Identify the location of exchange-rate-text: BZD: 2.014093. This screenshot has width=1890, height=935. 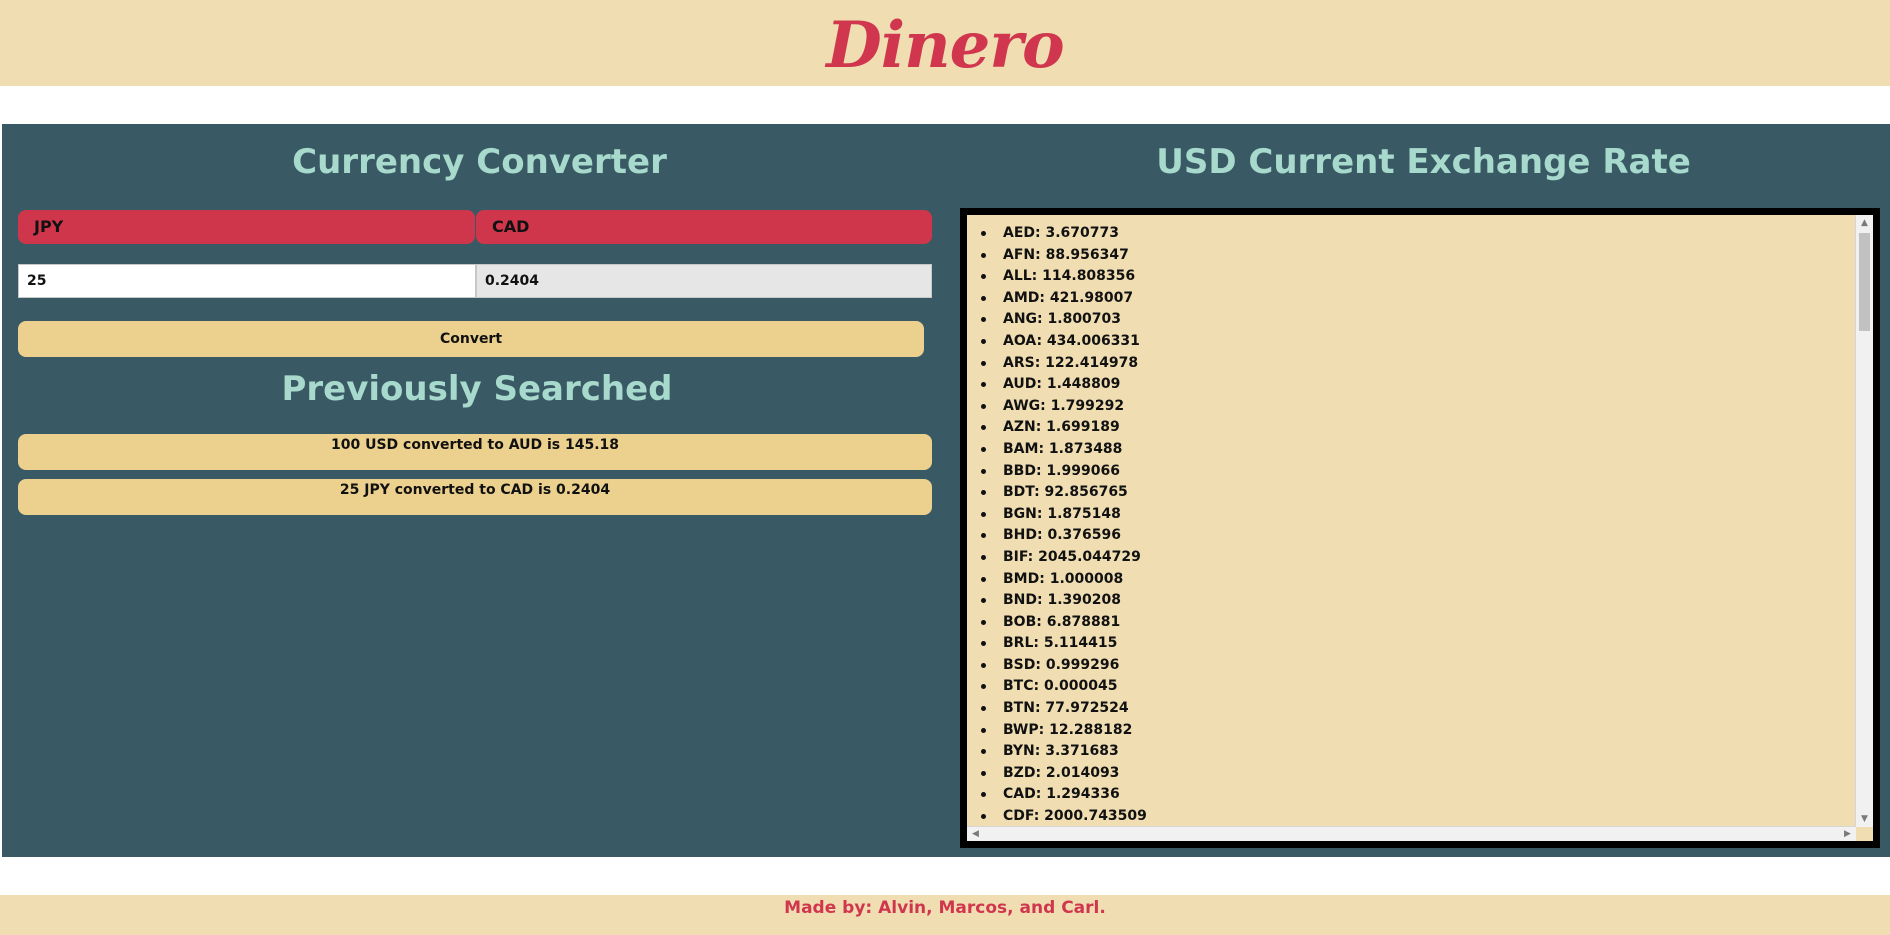
(1061, 772).